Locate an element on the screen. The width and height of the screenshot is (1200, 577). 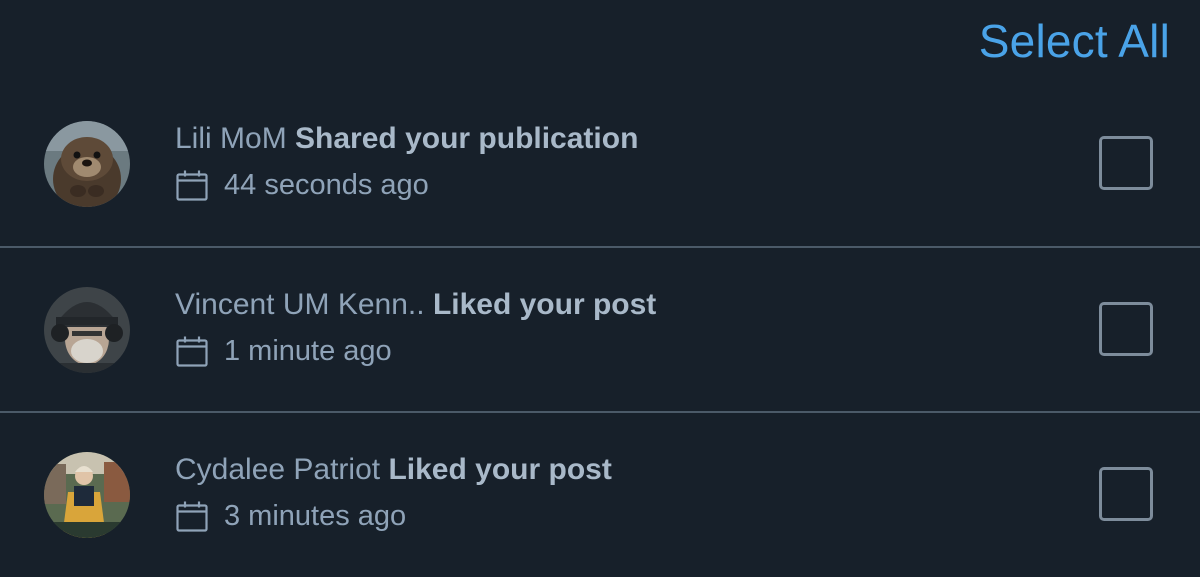
notification-action: Shared your publication is located at coordinates (467, 138).